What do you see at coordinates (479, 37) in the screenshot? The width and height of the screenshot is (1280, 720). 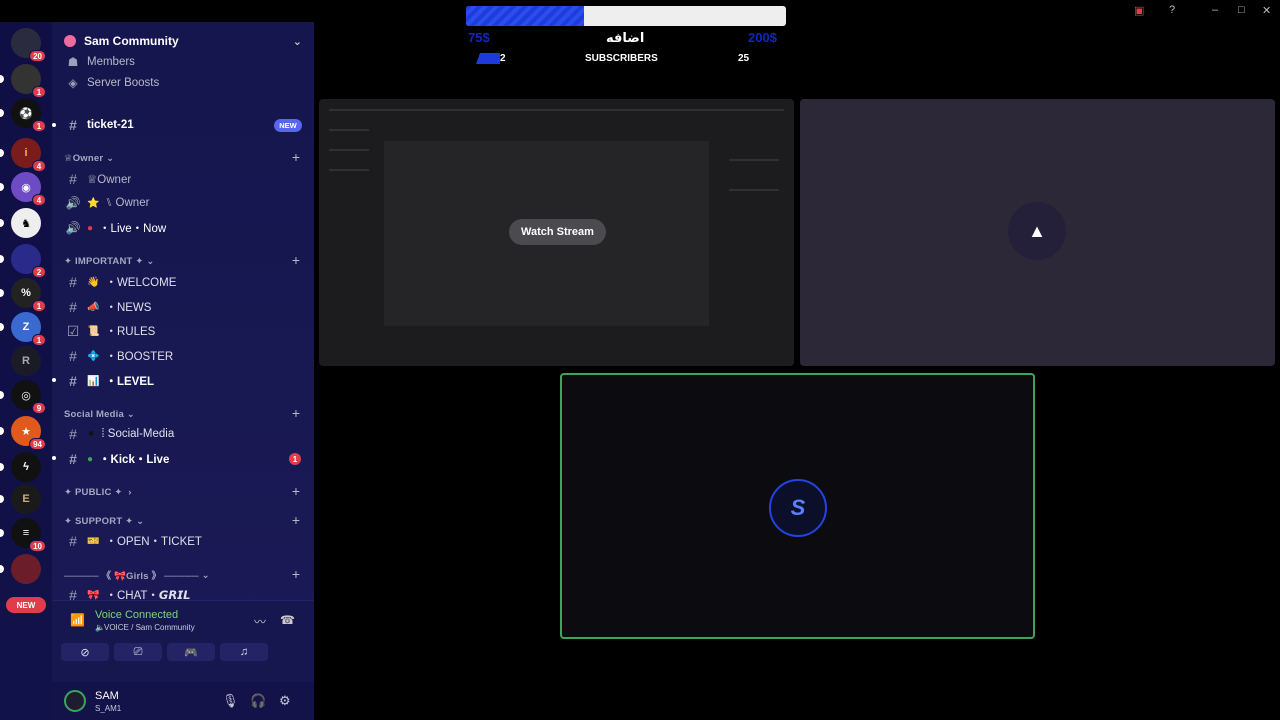 I see `goal-min: 75$` at bounding box center [479, 37].